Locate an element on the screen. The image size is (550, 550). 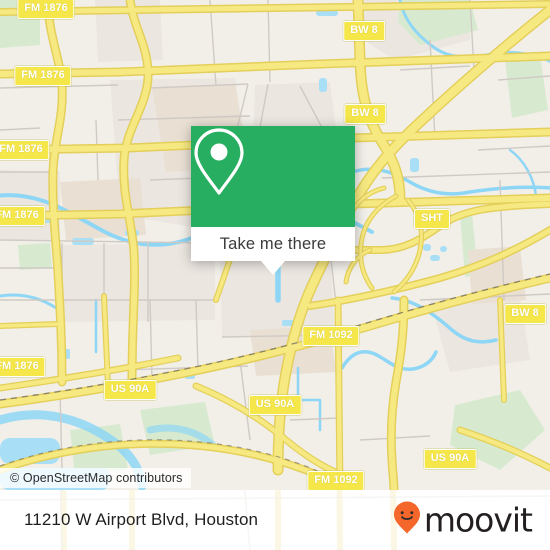
moovit-logo: moovit is located at coordinates (462, 520).